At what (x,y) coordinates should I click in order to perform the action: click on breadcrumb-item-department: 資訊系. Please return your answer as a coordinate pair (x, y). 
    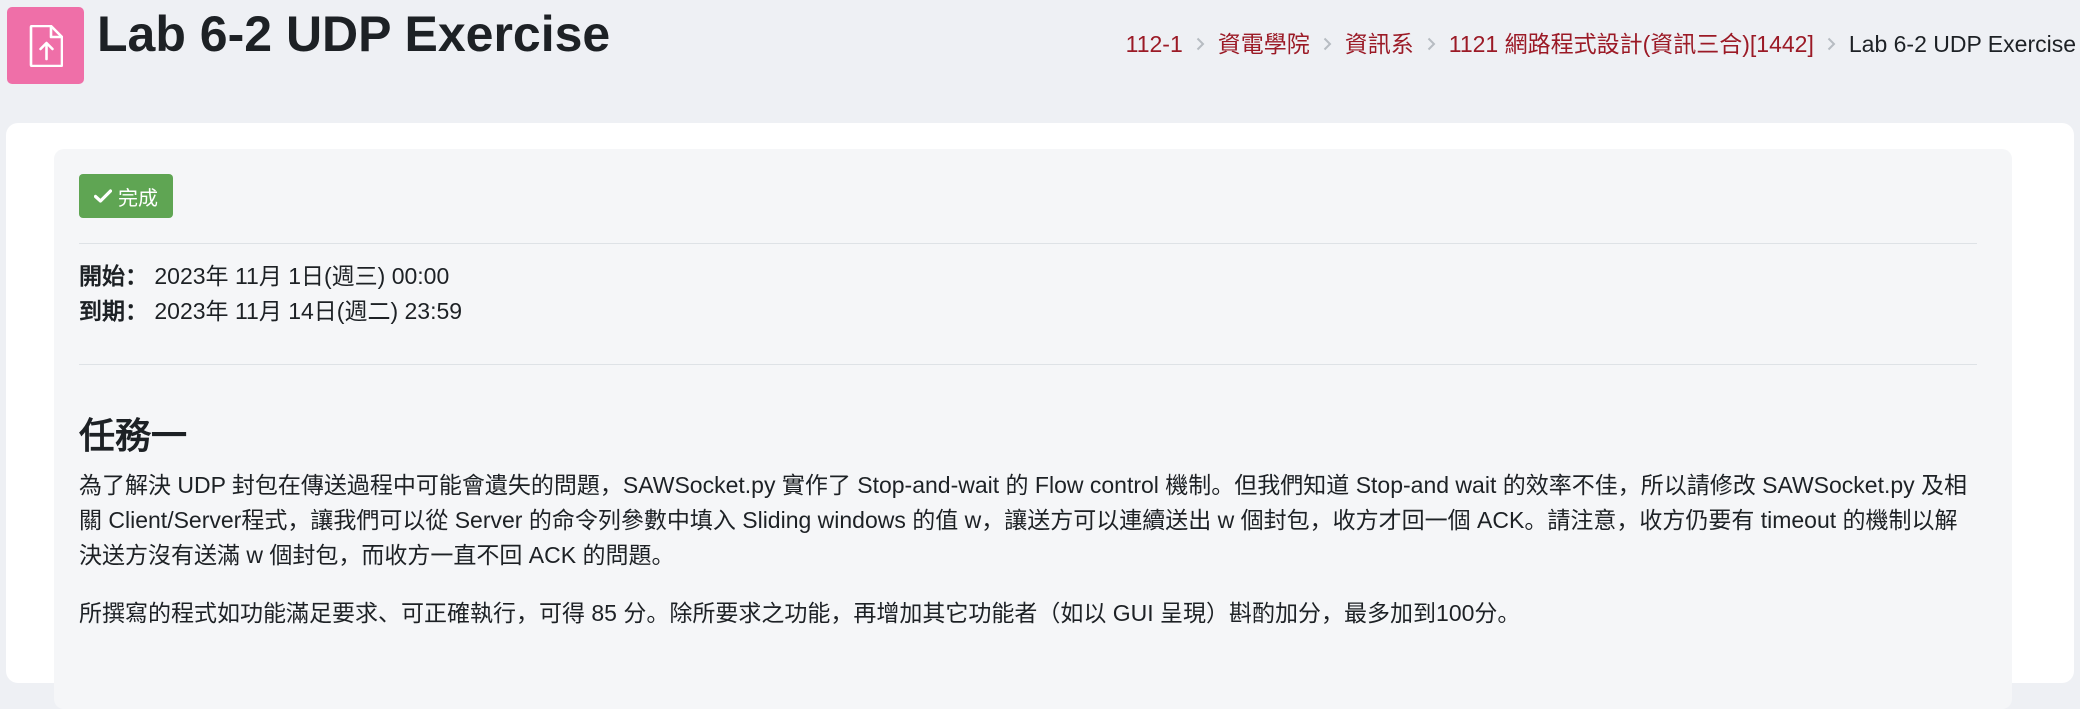
    Looking at the image, I should click on (1379, 44).